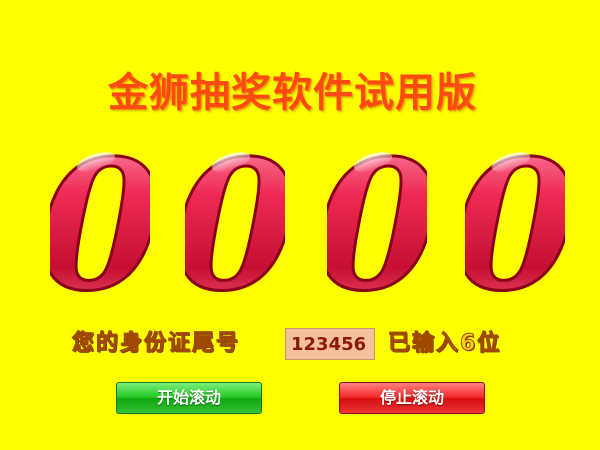 The width and height of the screenshot is (600, 450). I want to click on id-entry-row: 您的身份证尾号 已输入6位, so click(306, 344).